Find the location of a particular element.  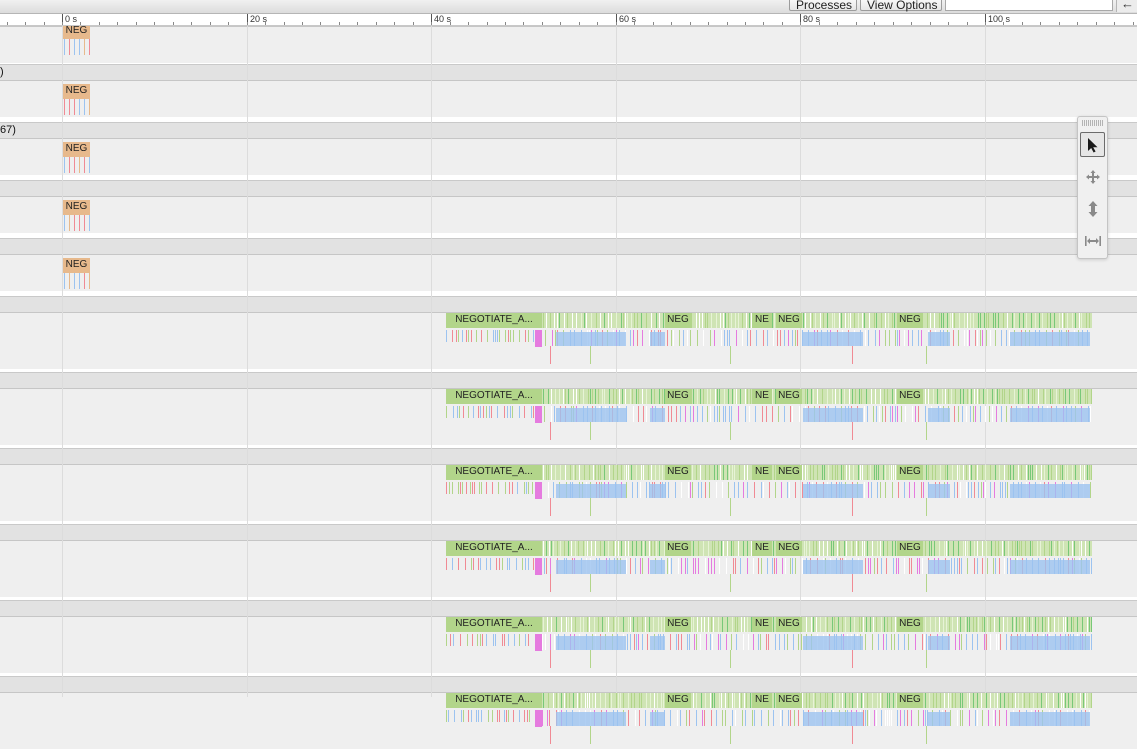

slice-neg: NEG is located at coordinates (76, 31).